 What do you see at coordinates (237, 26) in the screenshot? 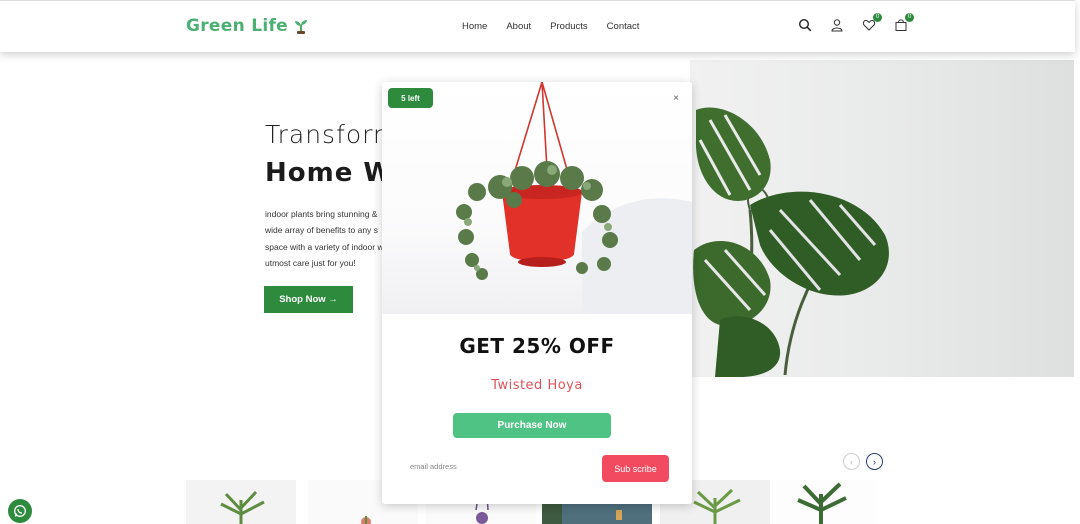
I see `logo-text: Green Life` at bounding box center [237, 26].